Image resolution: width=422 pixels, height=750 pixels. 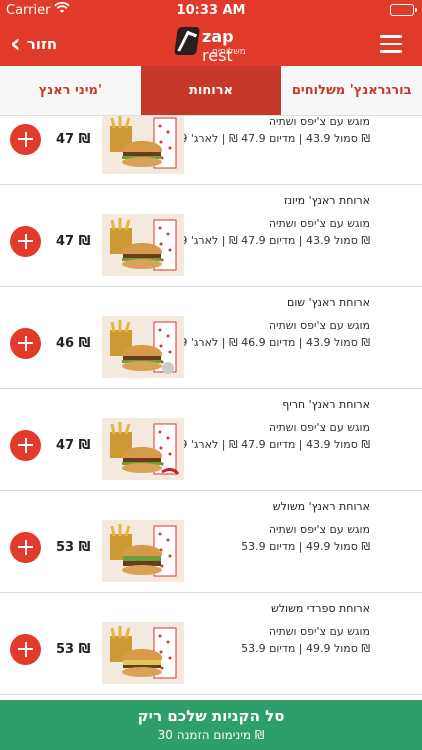 I want to click on cart-bar-button: סל הקניות שלכם ריק מינימום הזמנה 30 ₪, so click(x=211, y=725).